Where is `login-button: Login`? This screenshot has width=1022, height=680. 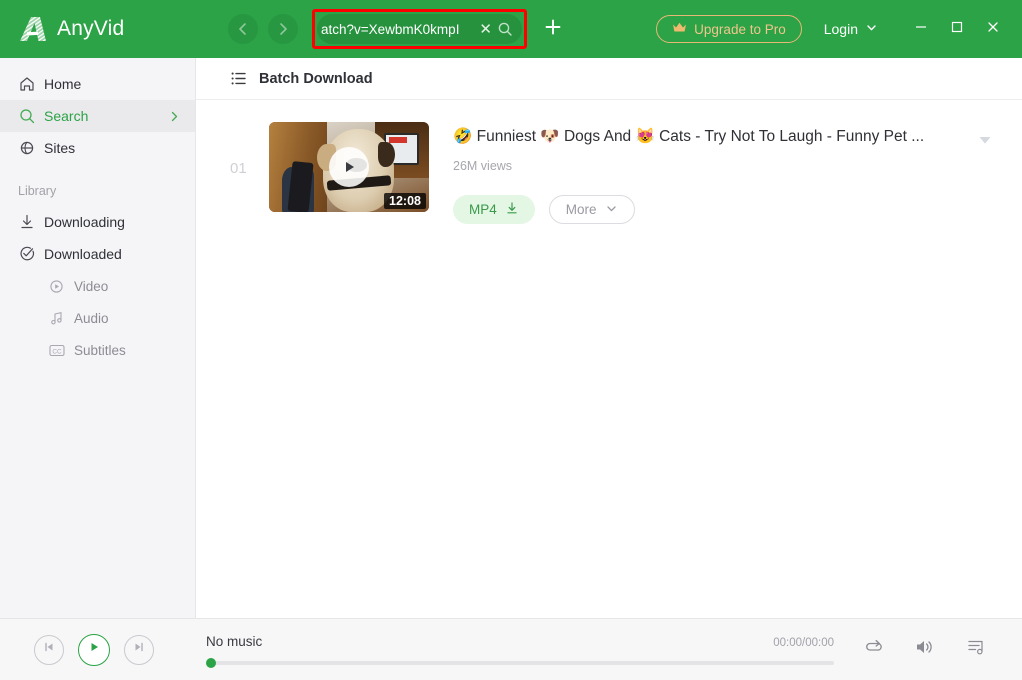
login-button: Login is located at coordinates (851, 29).